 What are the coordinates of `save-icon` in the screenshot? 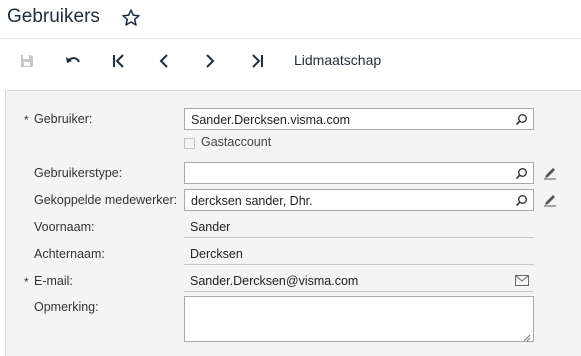 It's located at (27, 61).